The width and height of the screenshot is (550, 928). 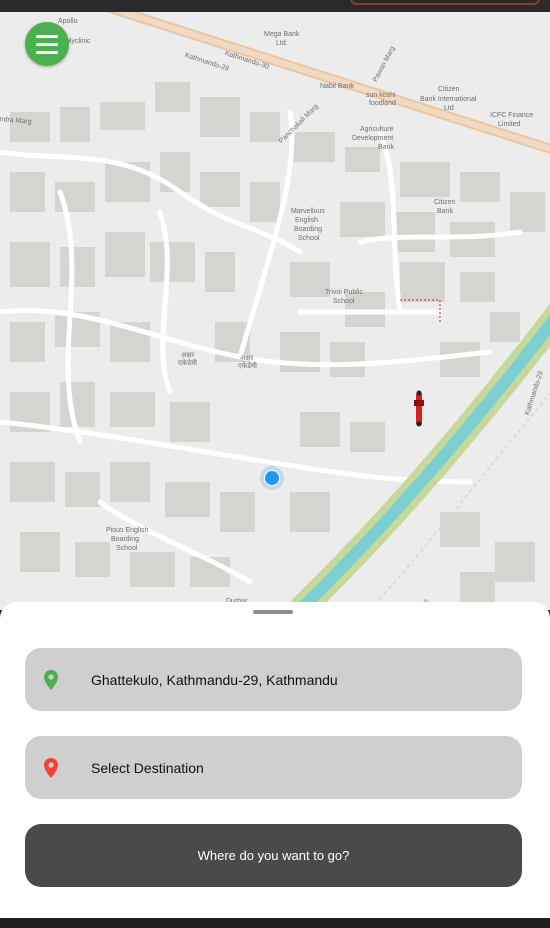 What do you see at coordinates (381, 95) in the screenshot?
I see `map-label-sun-koshi: sun koshi` at bounding box center [381, 95].